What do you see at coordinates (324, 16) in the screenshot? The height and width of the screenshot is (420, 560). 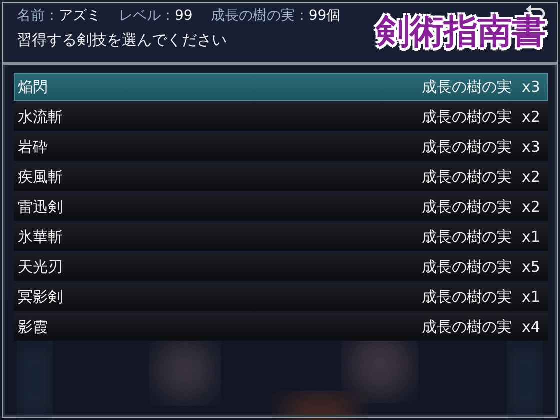 I see `item-count: 99個` at bounding box center [324, 16].